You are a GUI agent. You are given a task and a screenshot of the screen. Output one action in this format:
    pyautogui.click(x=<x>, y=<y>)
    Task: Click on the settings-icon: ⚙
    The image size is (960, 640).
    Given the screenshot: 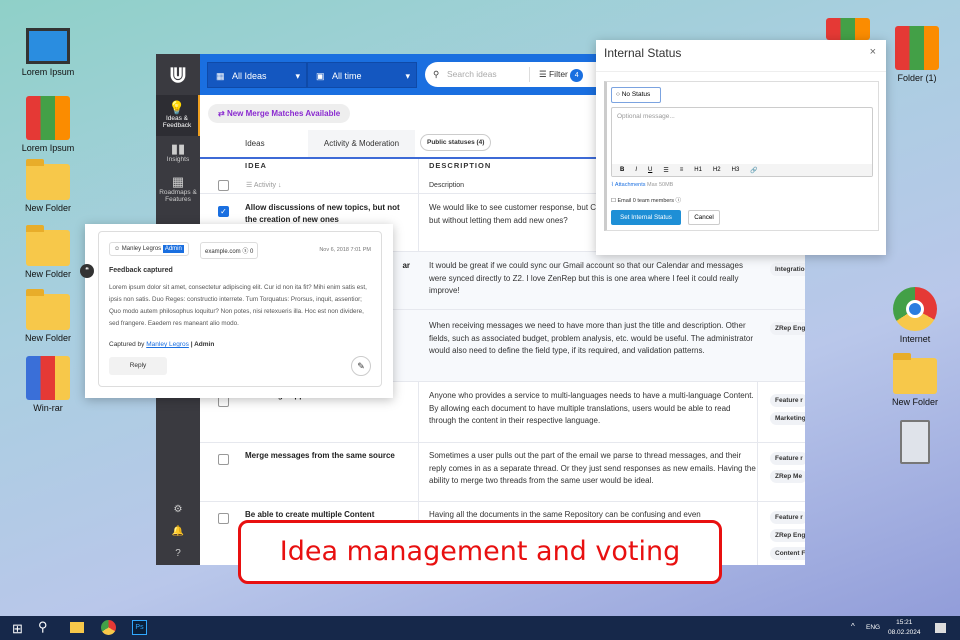 What is the action you would take?
    pyautogui.click(x=178, y=509)
    